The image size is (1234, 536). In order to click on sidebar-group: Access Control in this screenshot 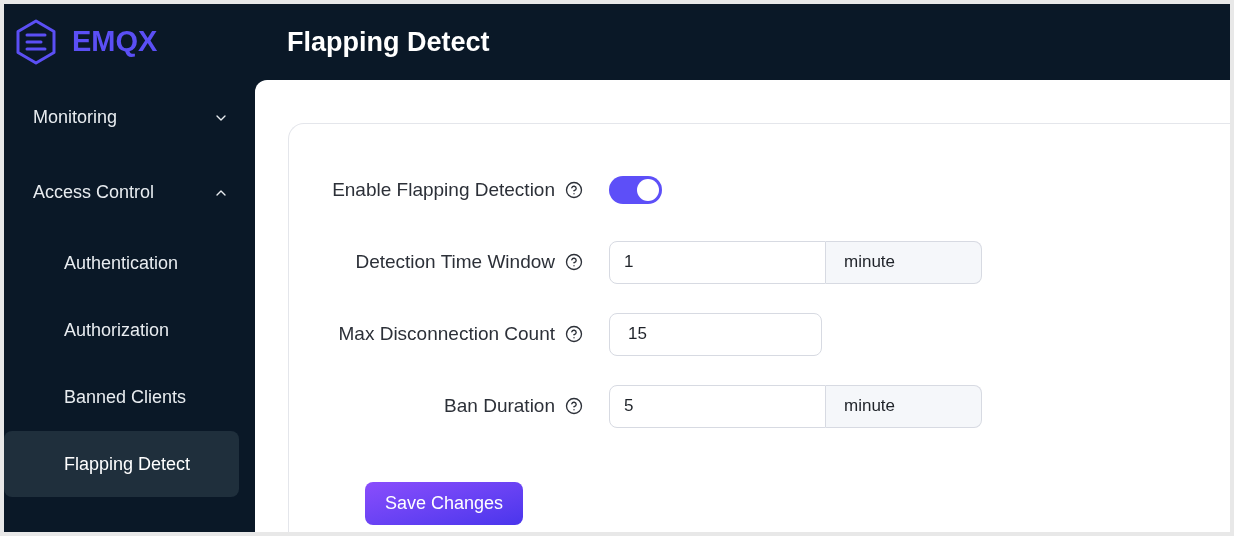, I will do `click(129, 192)`.